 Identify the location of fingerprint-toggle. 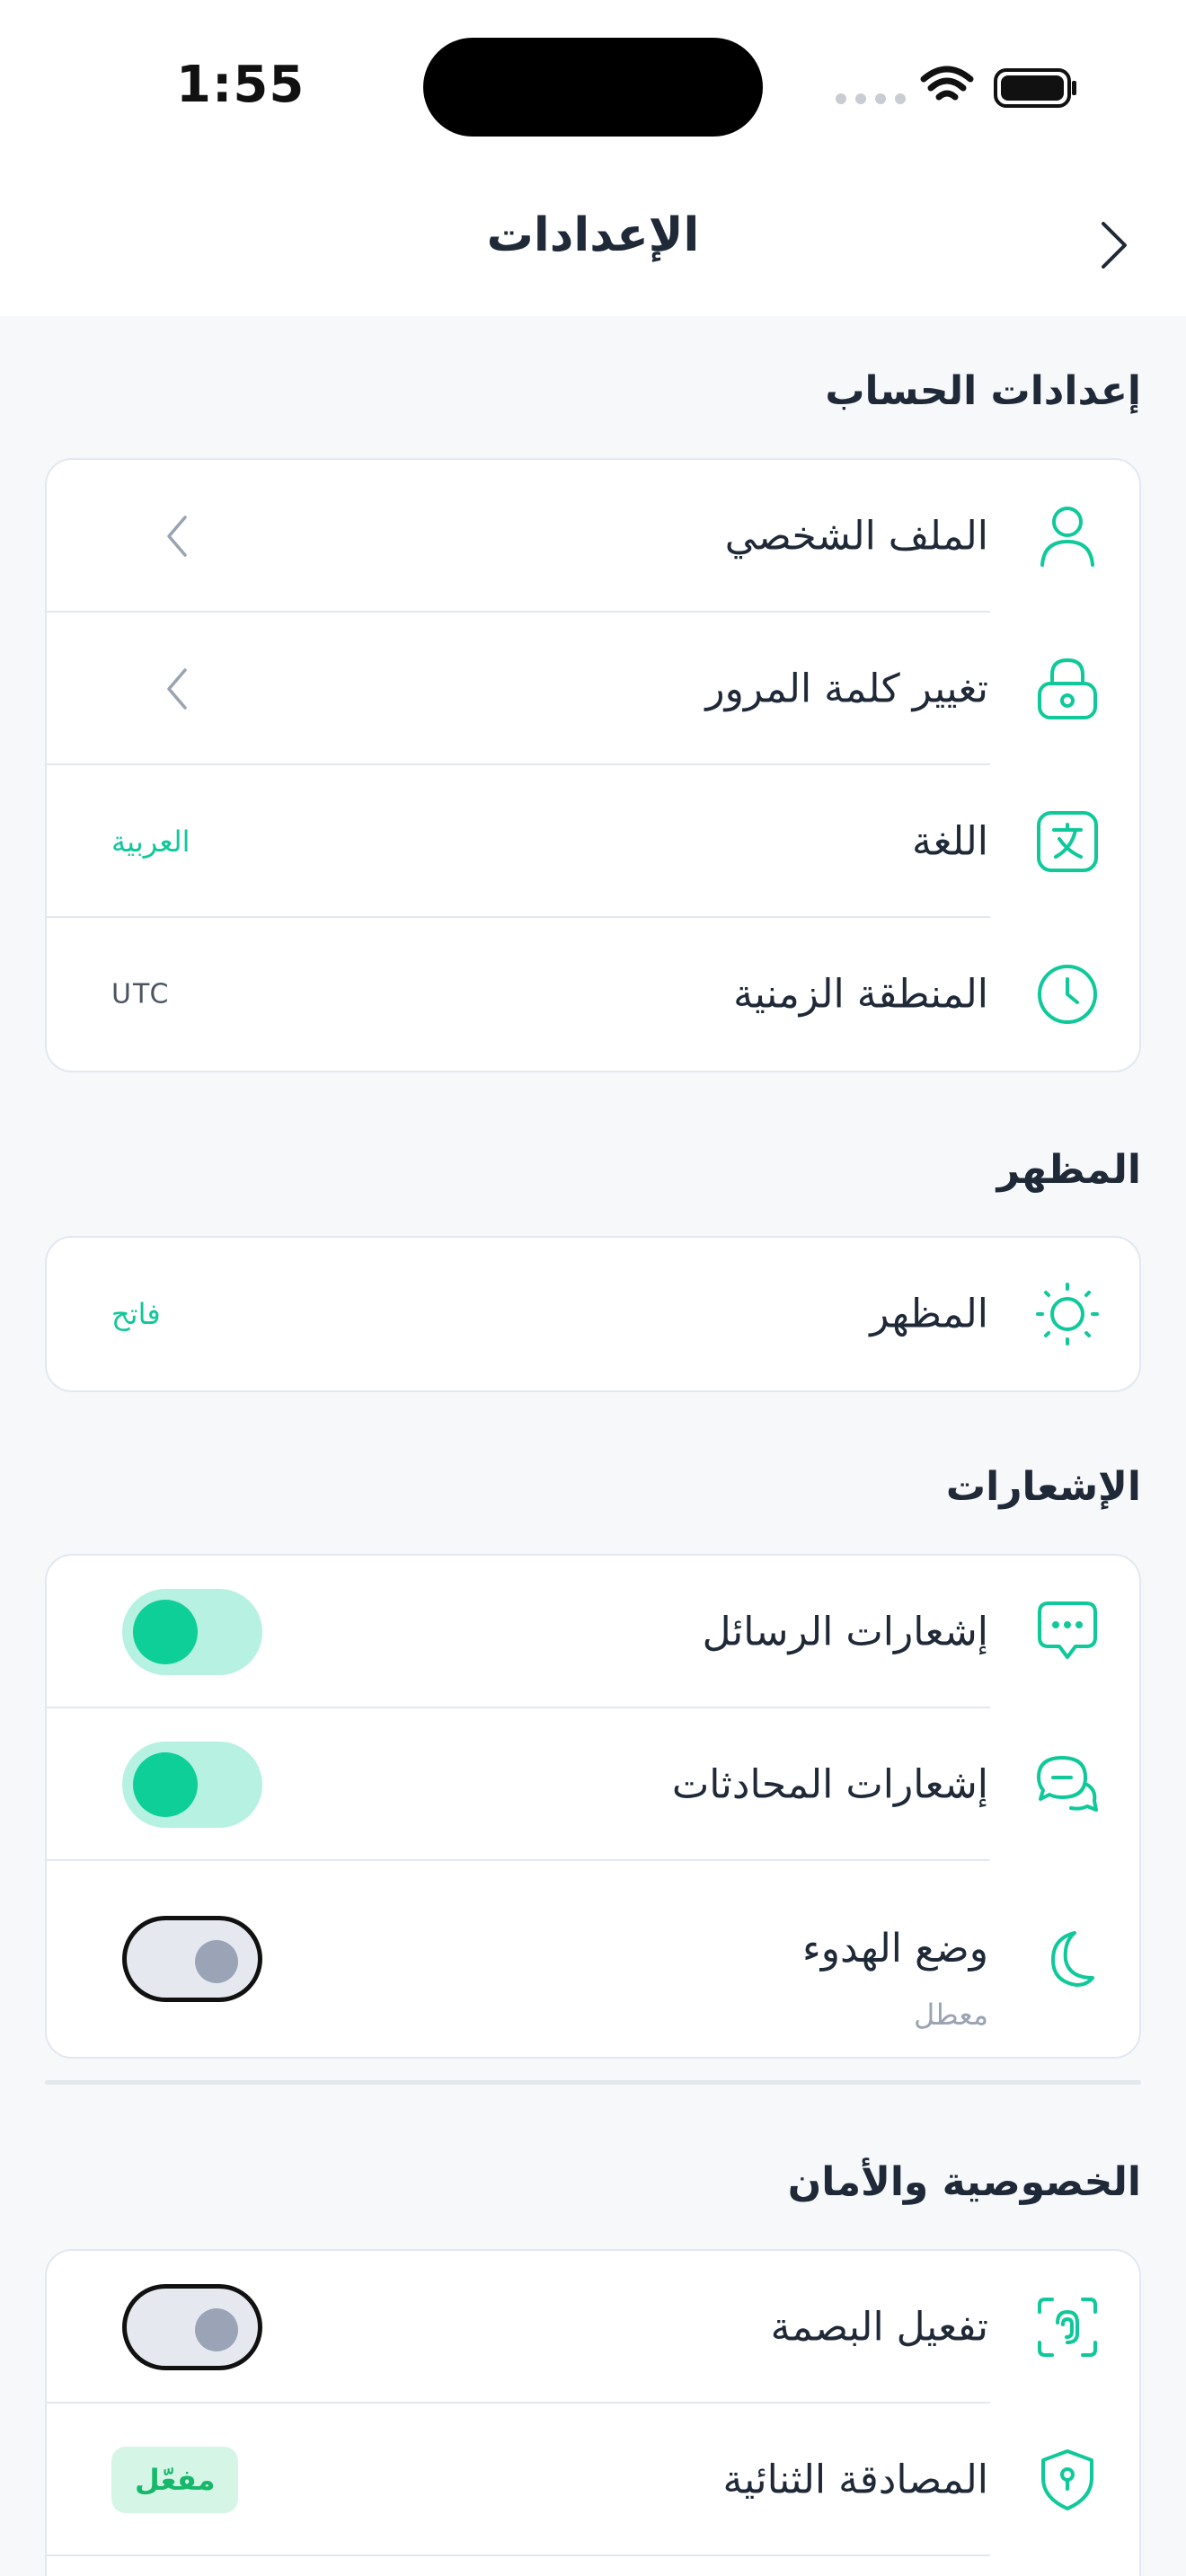
(192, 2327).